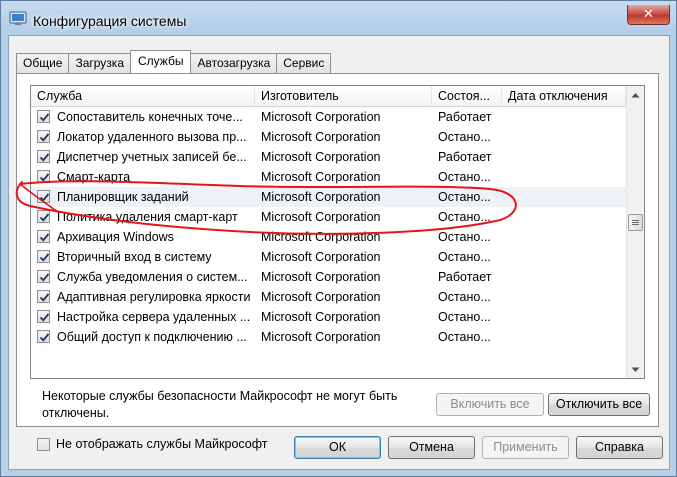  Describe the element at coordinates (123, 197) in the screenshot. I see `service-name: Планировщик заданий` at that location.